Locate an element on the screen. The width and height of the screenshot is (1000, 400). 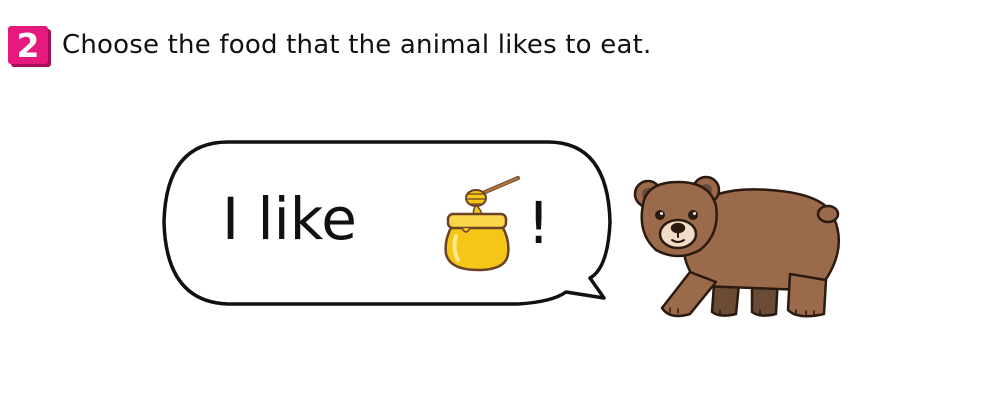
bubble-text-after: ! is located at coordinates (539, 223).